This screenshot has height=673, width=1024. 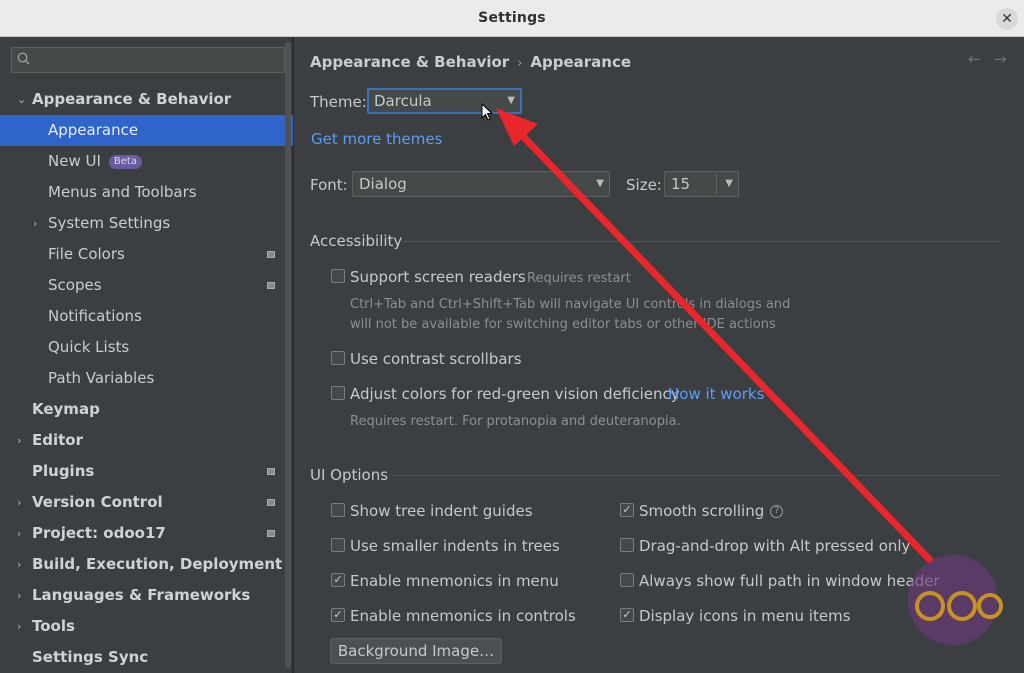 I want to click on sidebar-scrollbar, so click(x=288, y=355).